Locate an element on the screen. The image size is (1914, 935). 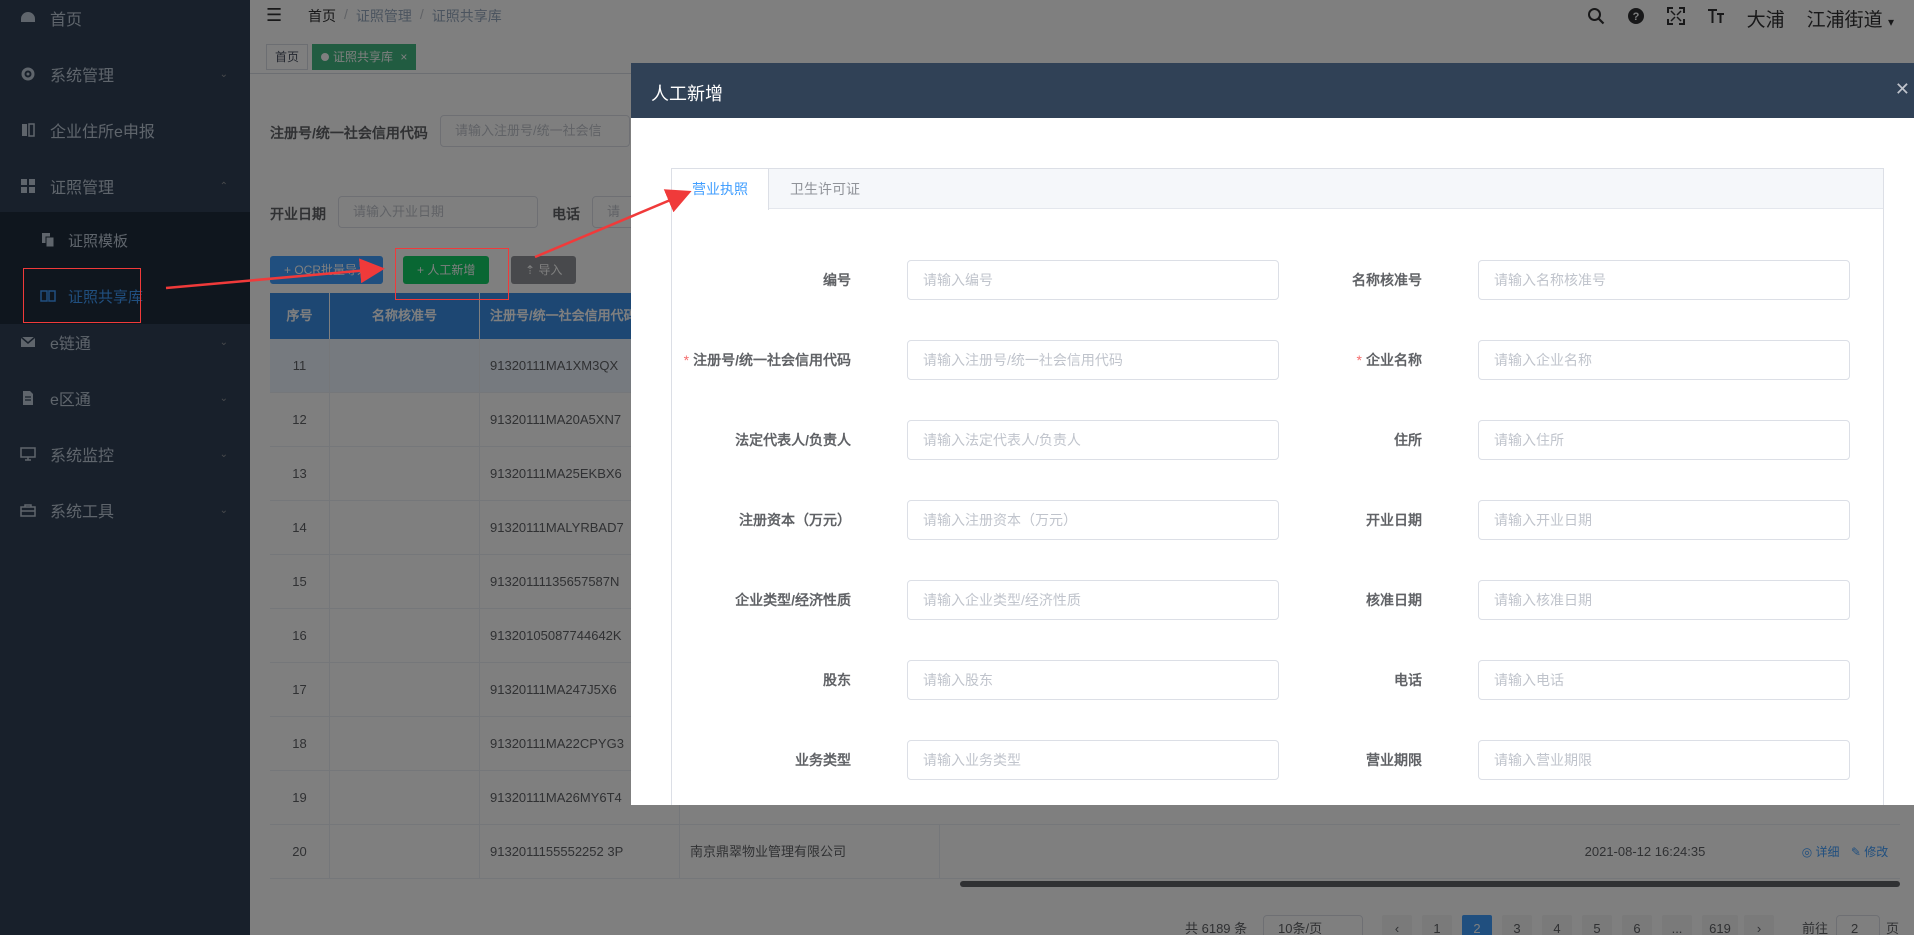
field-label: 核准日期 is located at coordinates (1312, 600).